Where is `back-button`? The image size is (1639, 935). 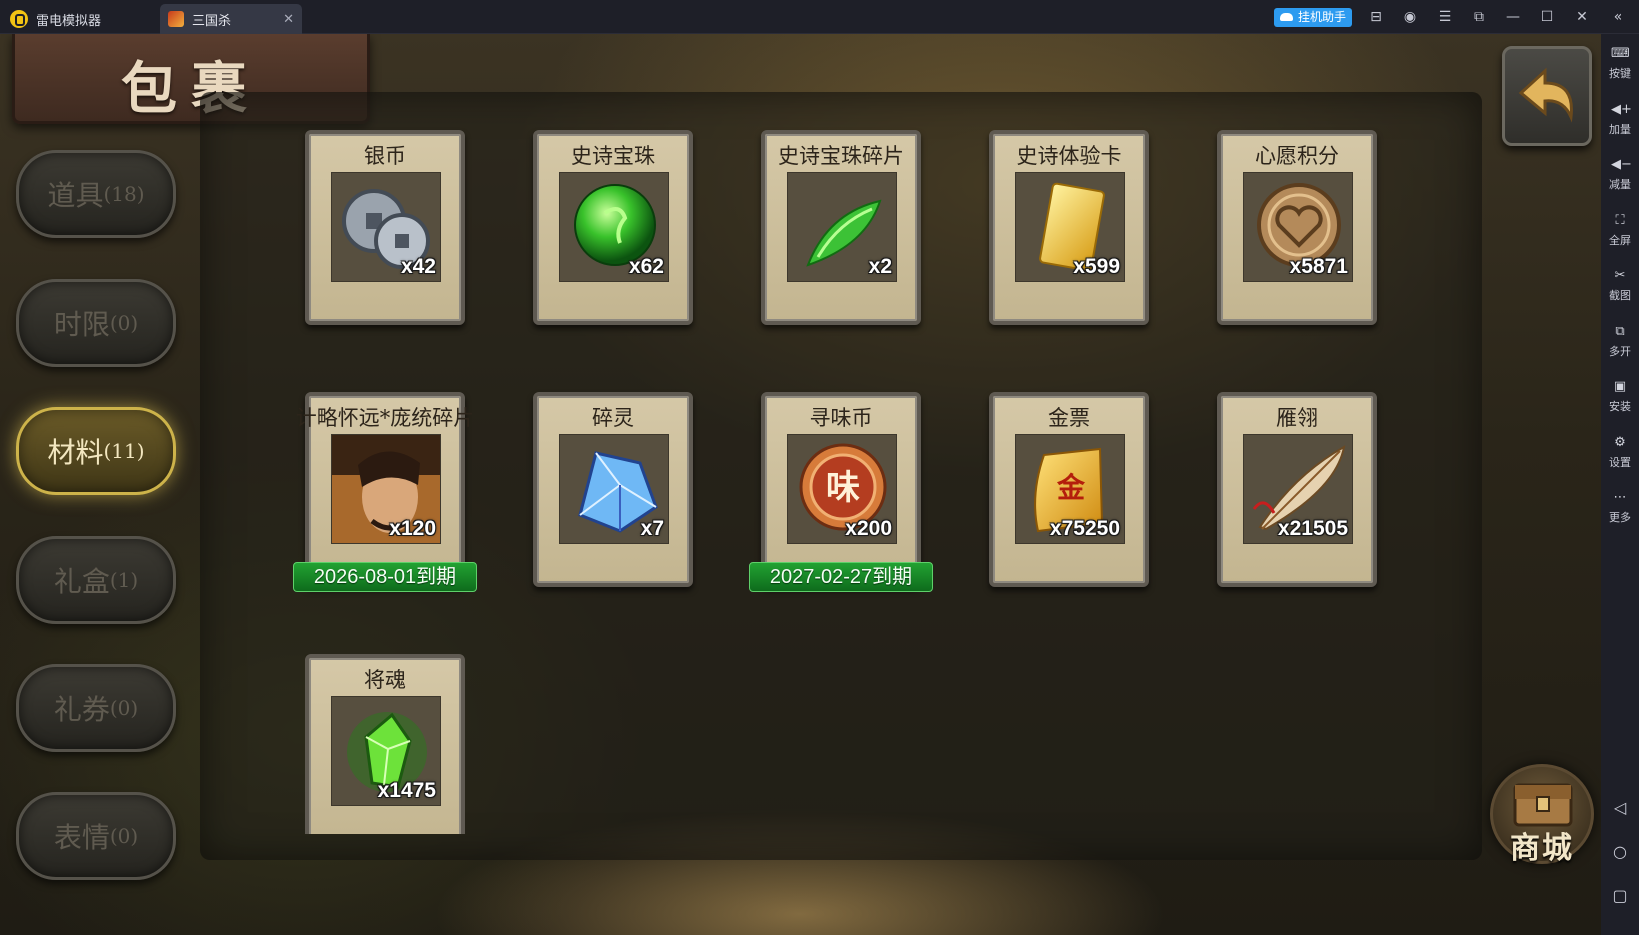
back-button is located at coordinates (1547, 96).